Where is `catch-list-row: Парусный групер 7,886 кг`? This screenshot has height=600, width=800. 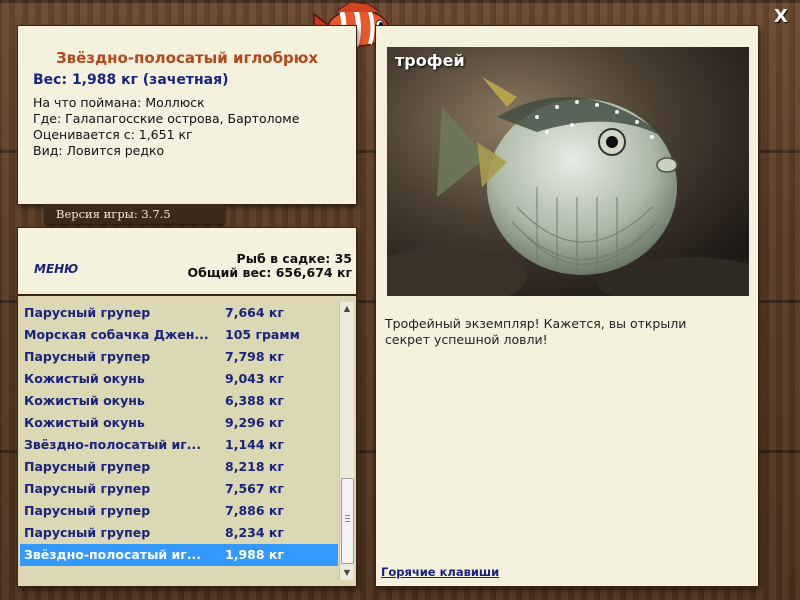 catch-list-row: Парусный групер 7,886 кг is located at coordinates (179, 511).